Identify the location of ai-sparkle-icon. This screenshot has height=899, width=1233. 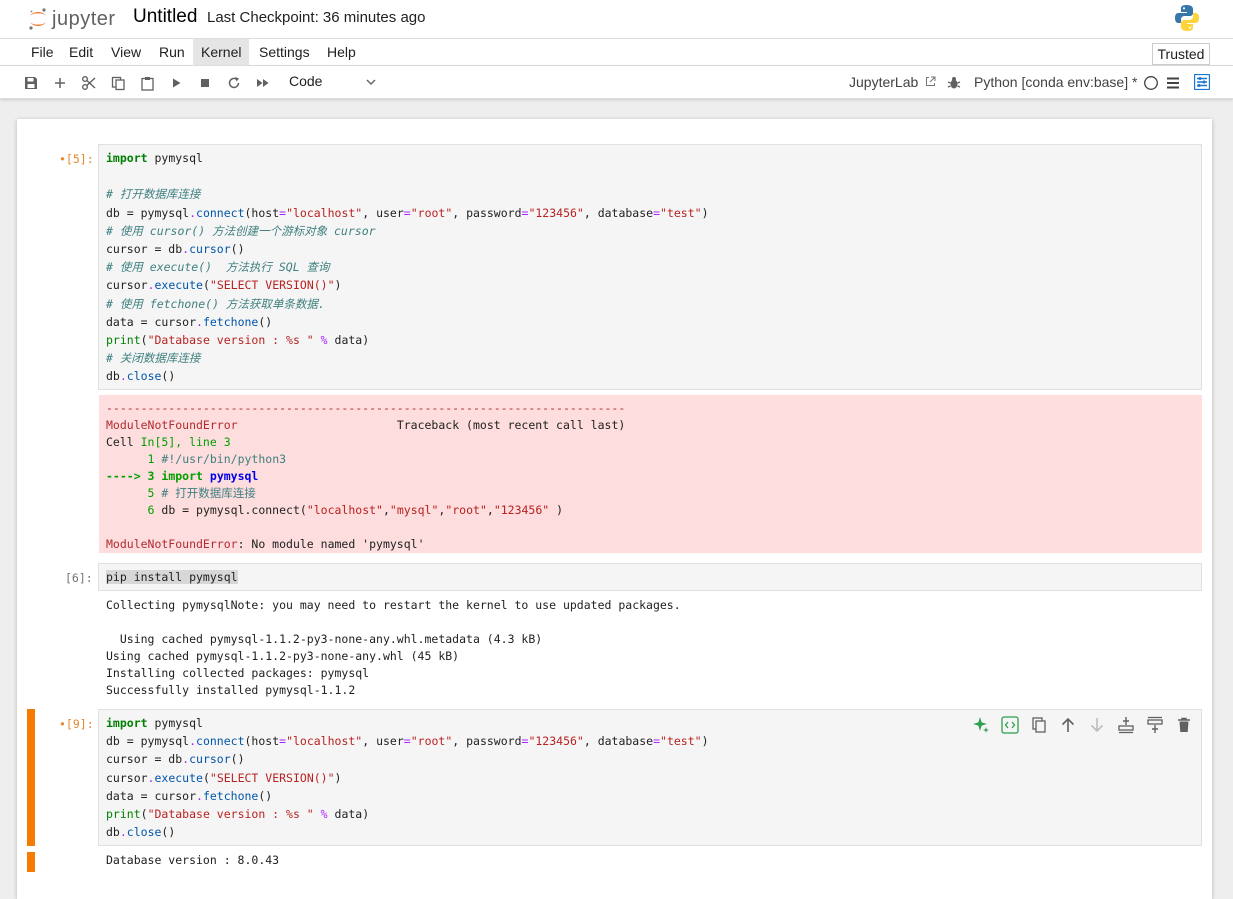
(981, 725).